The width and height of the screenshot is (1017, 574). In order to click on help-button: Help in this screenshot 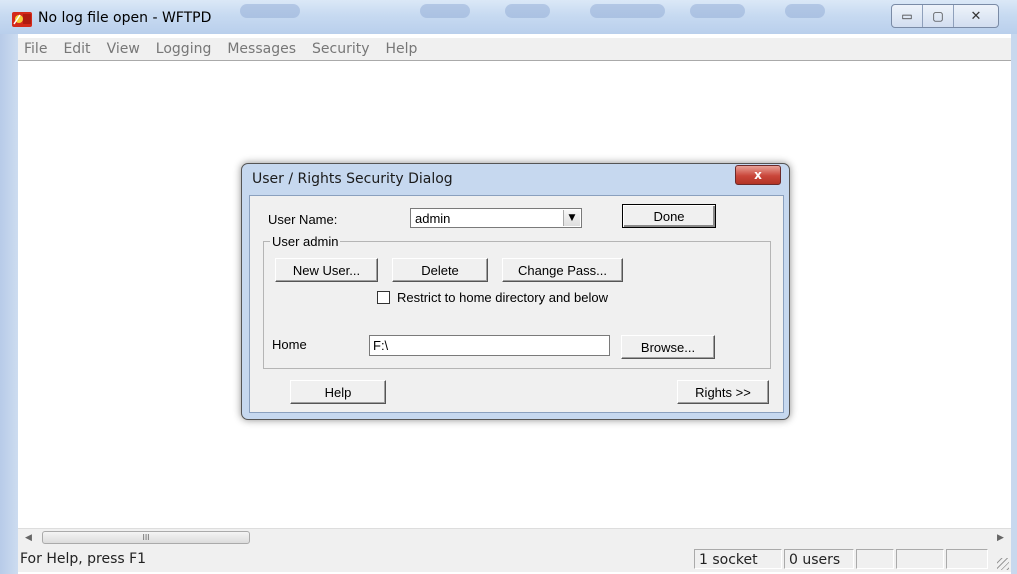, I will do `click(338, 392)`.